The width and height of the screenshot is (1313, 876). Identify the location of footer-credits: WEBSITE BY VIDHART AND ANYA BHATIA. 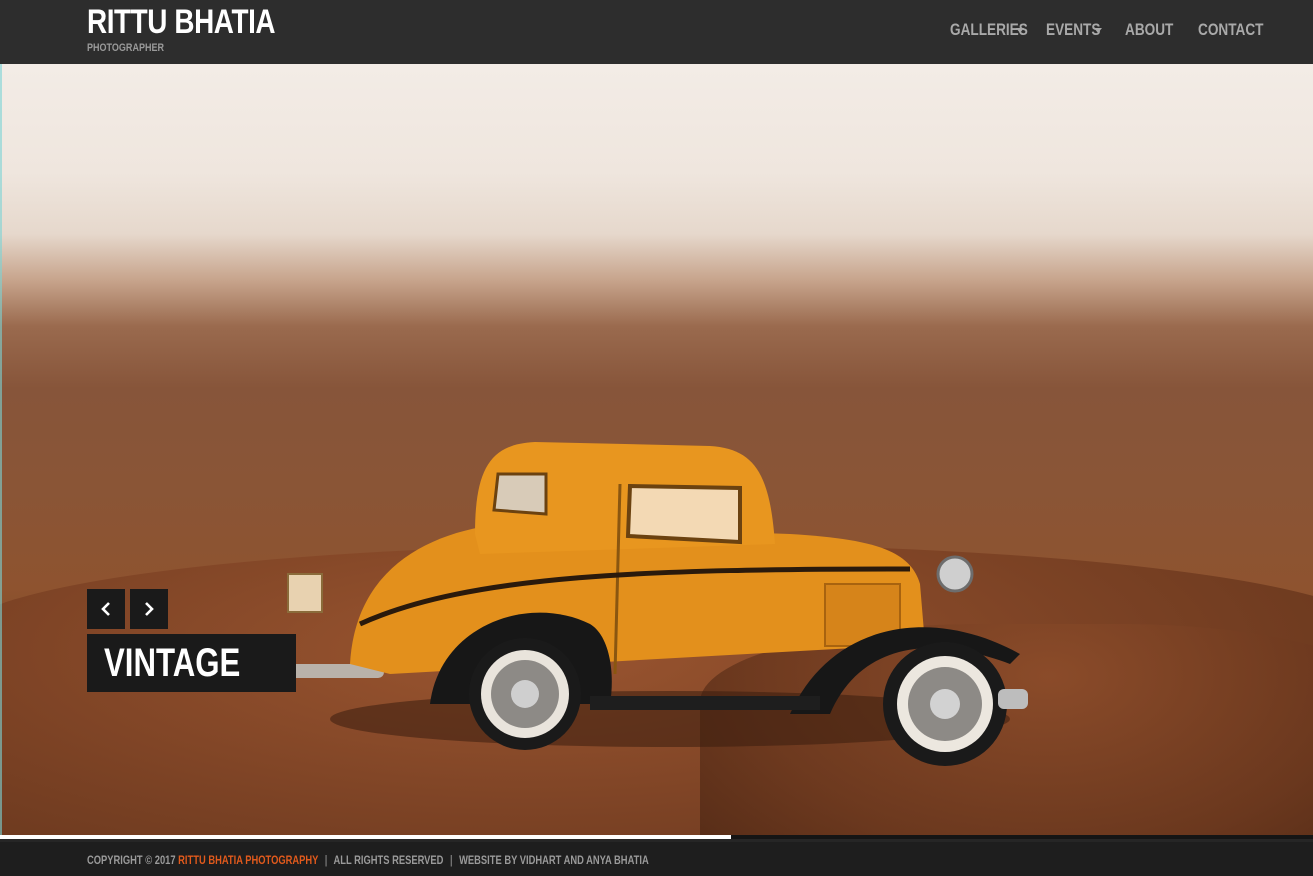
(554, 860).